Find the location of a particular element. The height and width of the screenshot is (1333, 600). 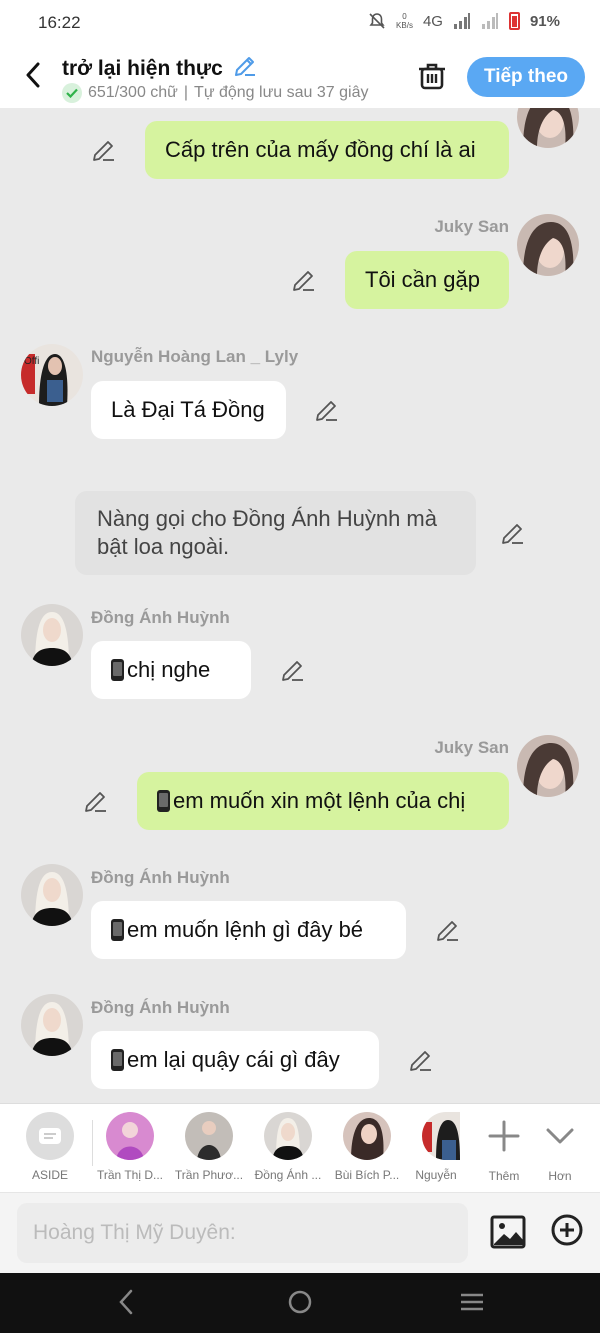

input-bar: Hoàng Thị Mỹ Duyên: is located at coordinates (300, 1233).